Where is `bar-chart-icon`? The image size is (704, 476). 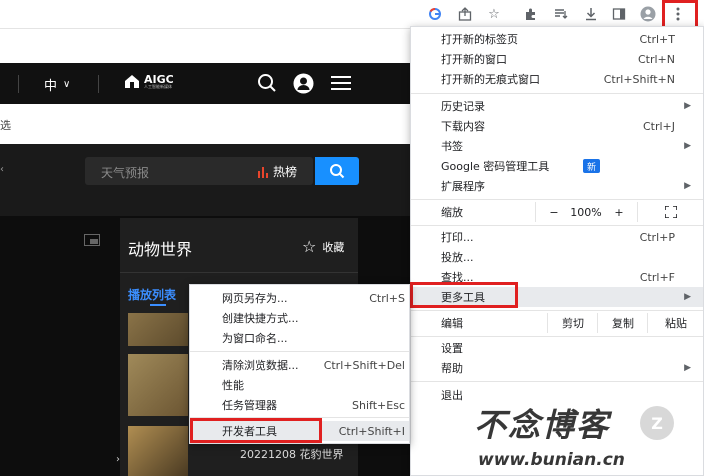
bar-chart-icon is located at coordinates (263, 172).